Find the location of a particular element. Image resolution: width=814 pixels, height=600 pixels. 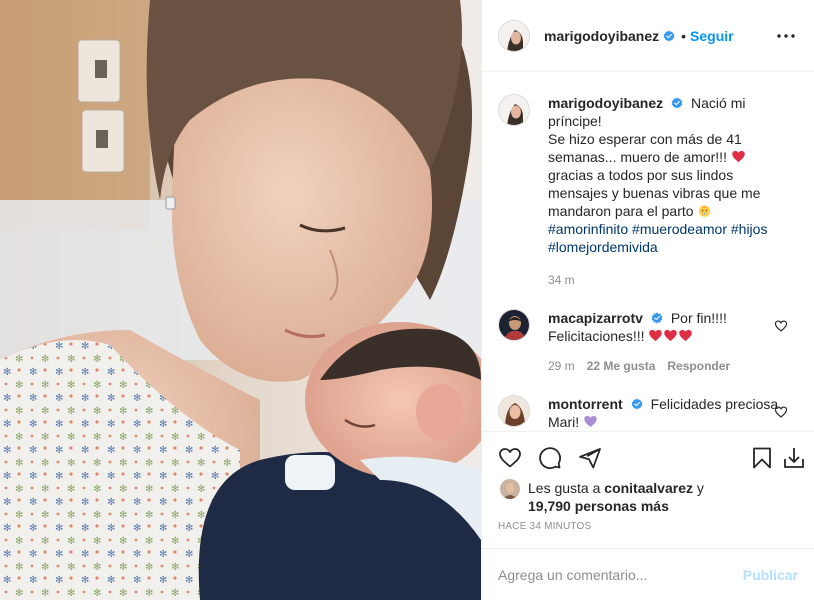

caption-meta: 34 m is located at coordinates (673, 280).